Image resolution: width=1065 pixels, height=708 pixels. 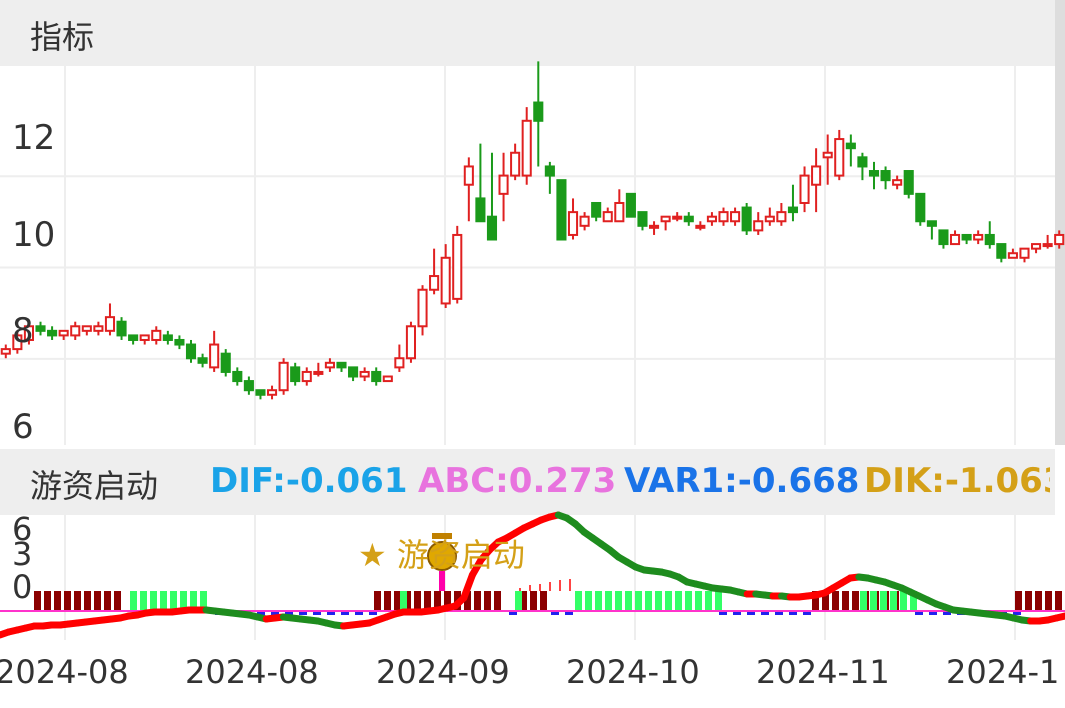 What do you see at coordinates (633, 672) in the screenshot?
I see `x-tick-label: 2024-10` at bounding box center [633, 672].